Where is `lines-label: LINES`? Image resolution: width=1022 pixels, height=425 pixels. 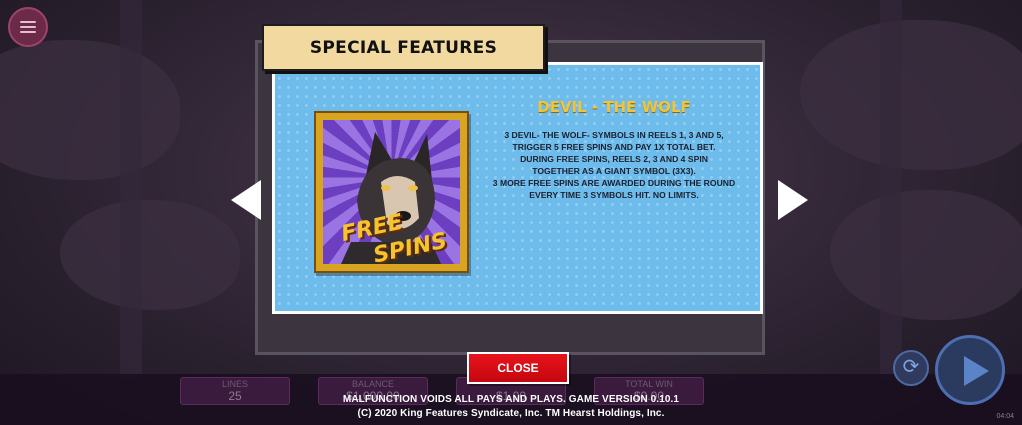
lines-label: LINES is located at coordinates (234, 384).